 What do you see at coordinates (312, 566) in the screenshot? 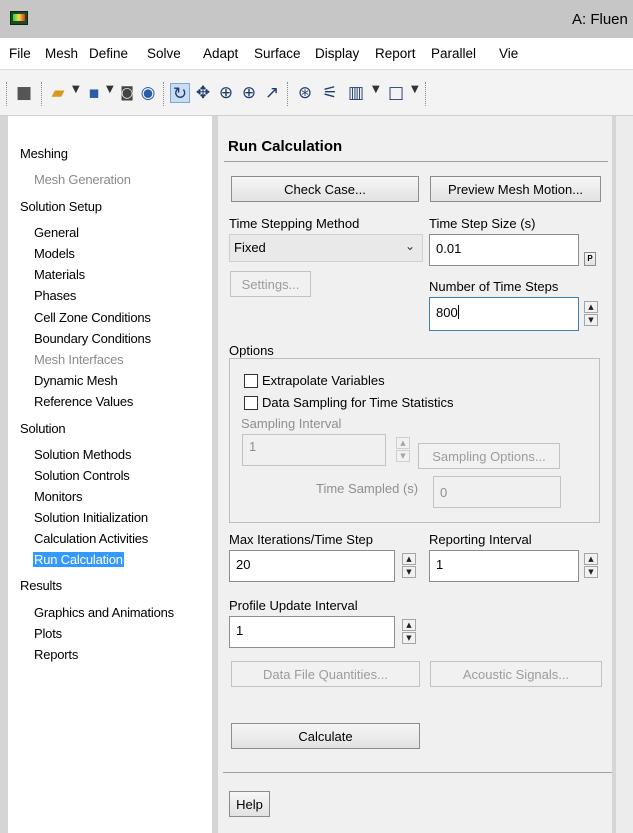
I see `max-iterations-input: 20` at bounding box center [312, 566].